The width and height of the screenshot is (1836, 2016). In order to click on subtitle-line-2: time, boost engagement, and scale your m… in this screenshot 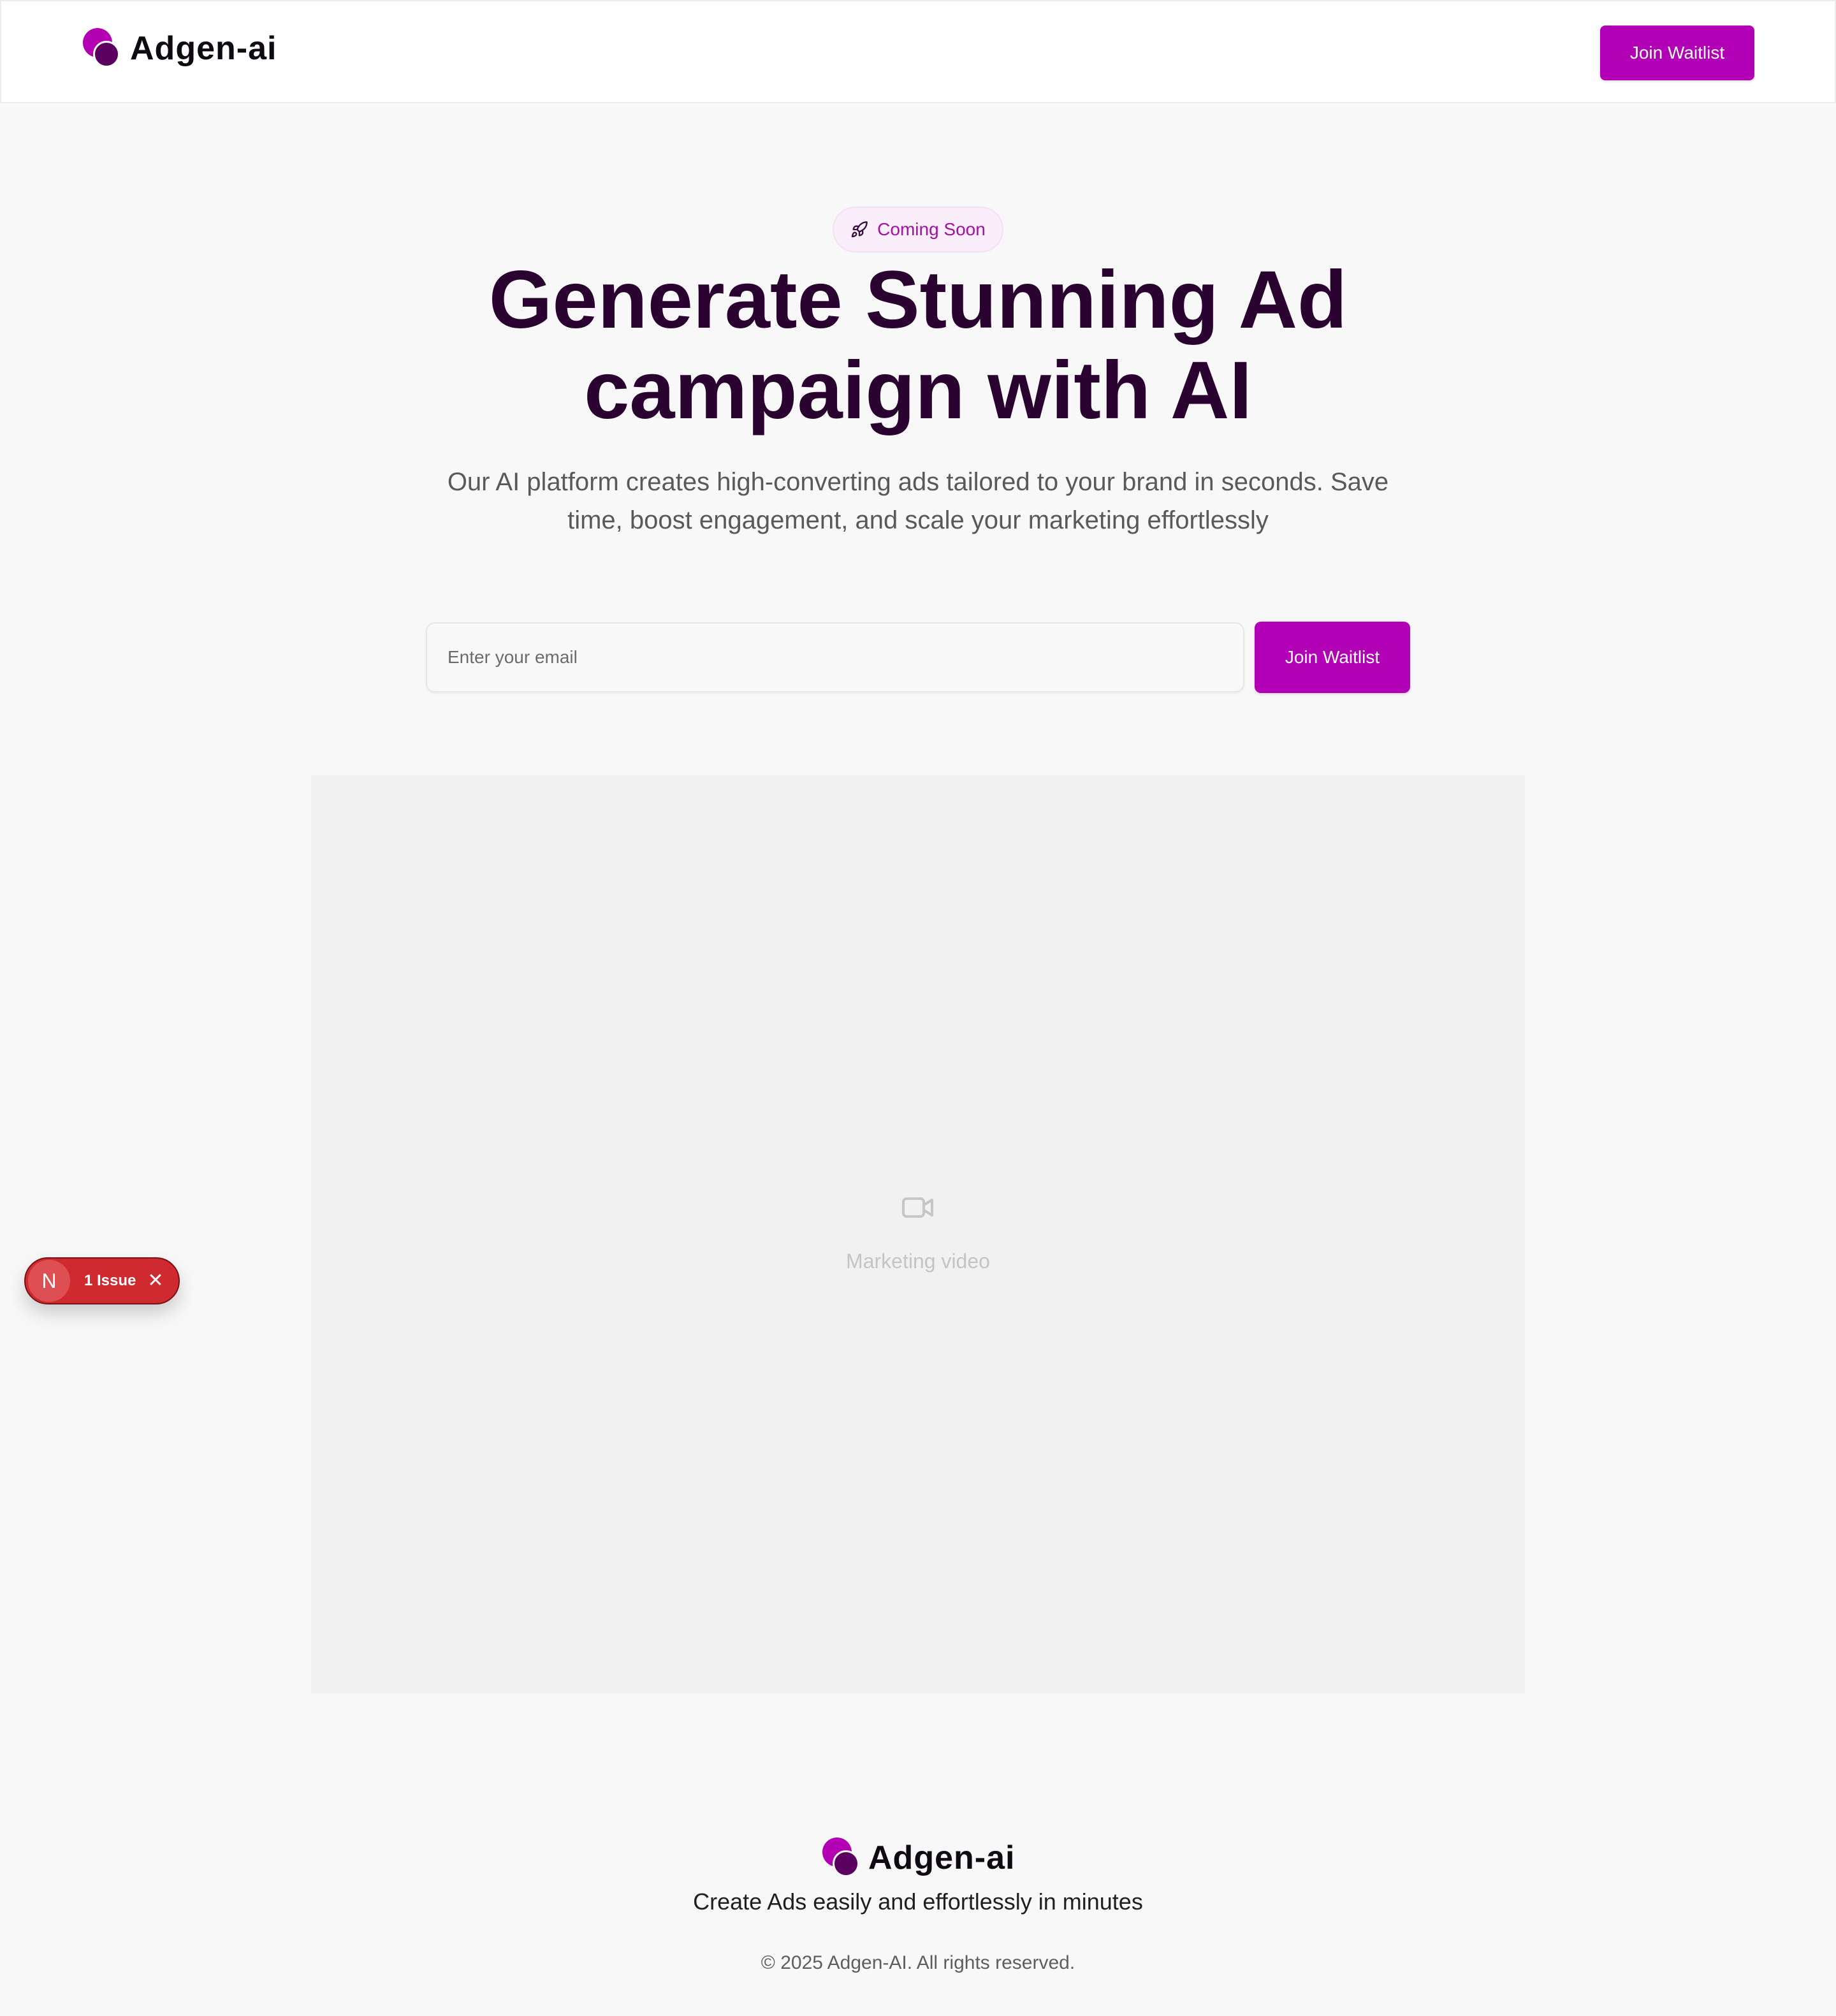, I will do `click(918, 520)`.